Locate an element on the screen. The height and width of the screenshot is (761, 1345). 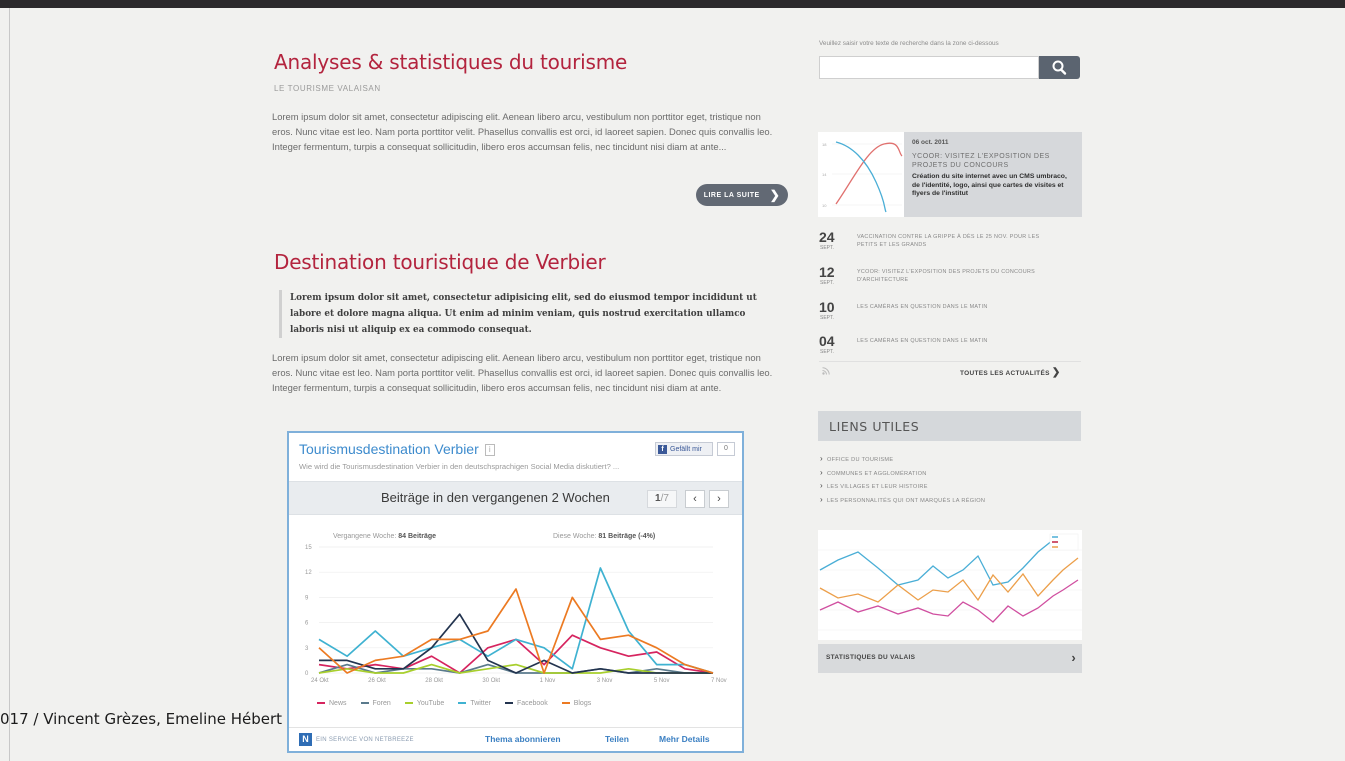
news-day: 12 is located at coordinates (827, 272).